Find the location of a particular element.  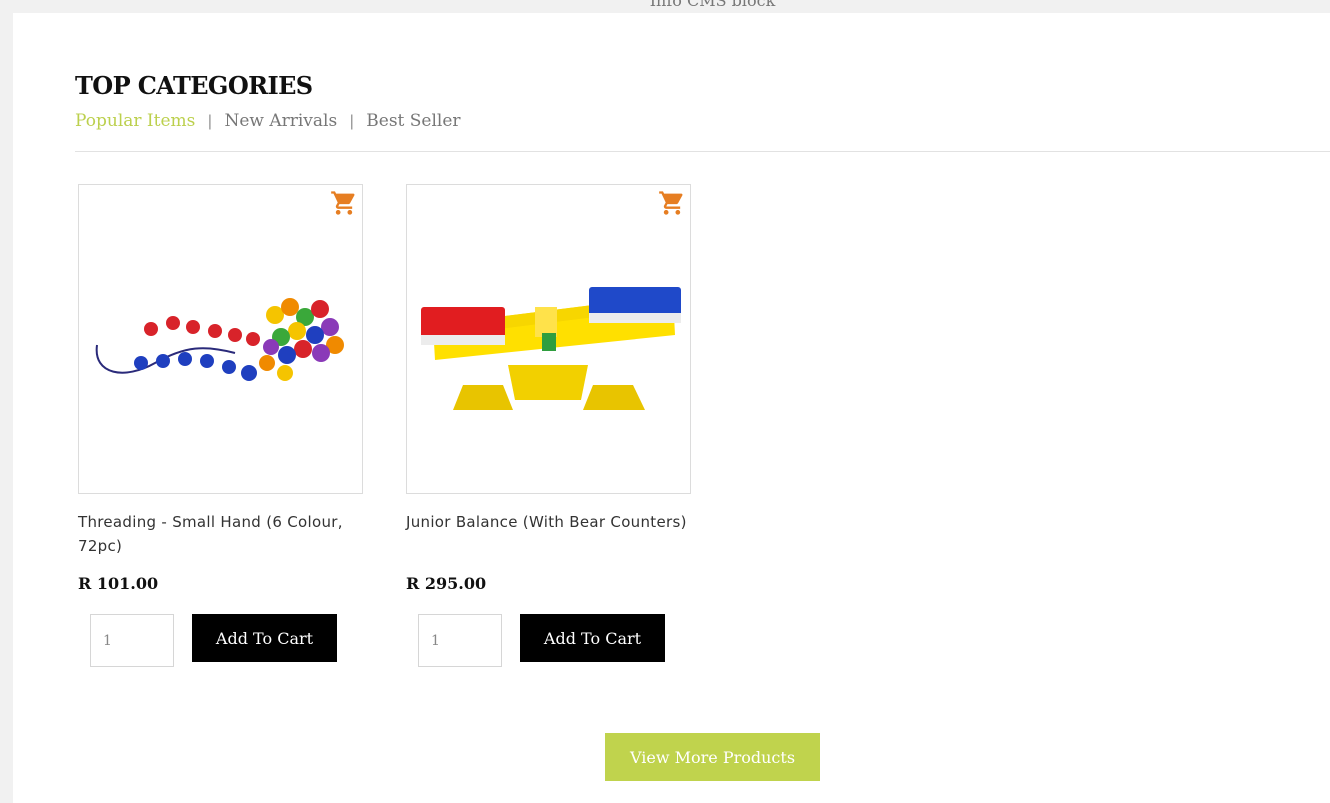

tab-popular-items: Popular Items is located at coordinates (135, 121).